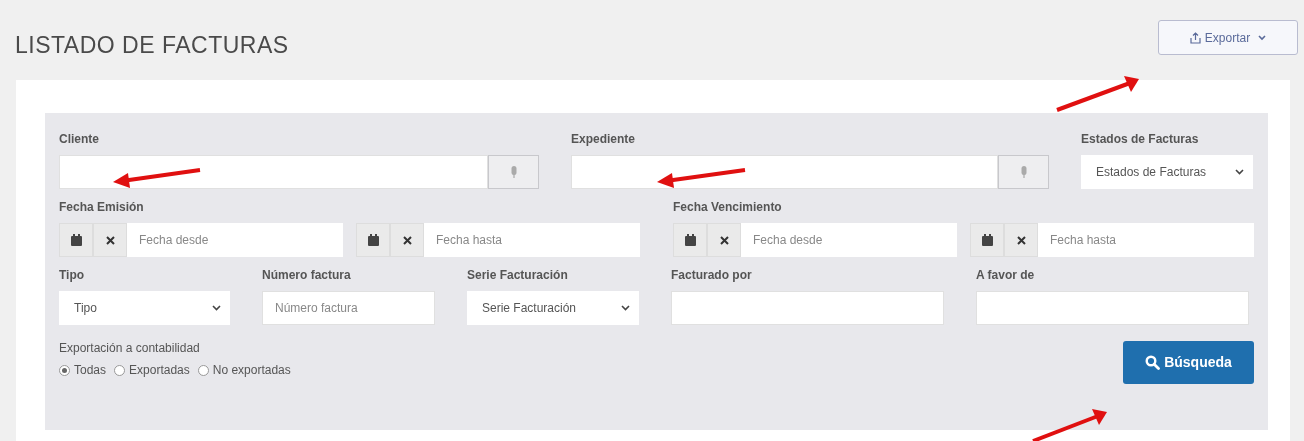 The width and height of the screenshot is (1304, 441). I want to click on radio-option: No exportadas, so click(244, 370).